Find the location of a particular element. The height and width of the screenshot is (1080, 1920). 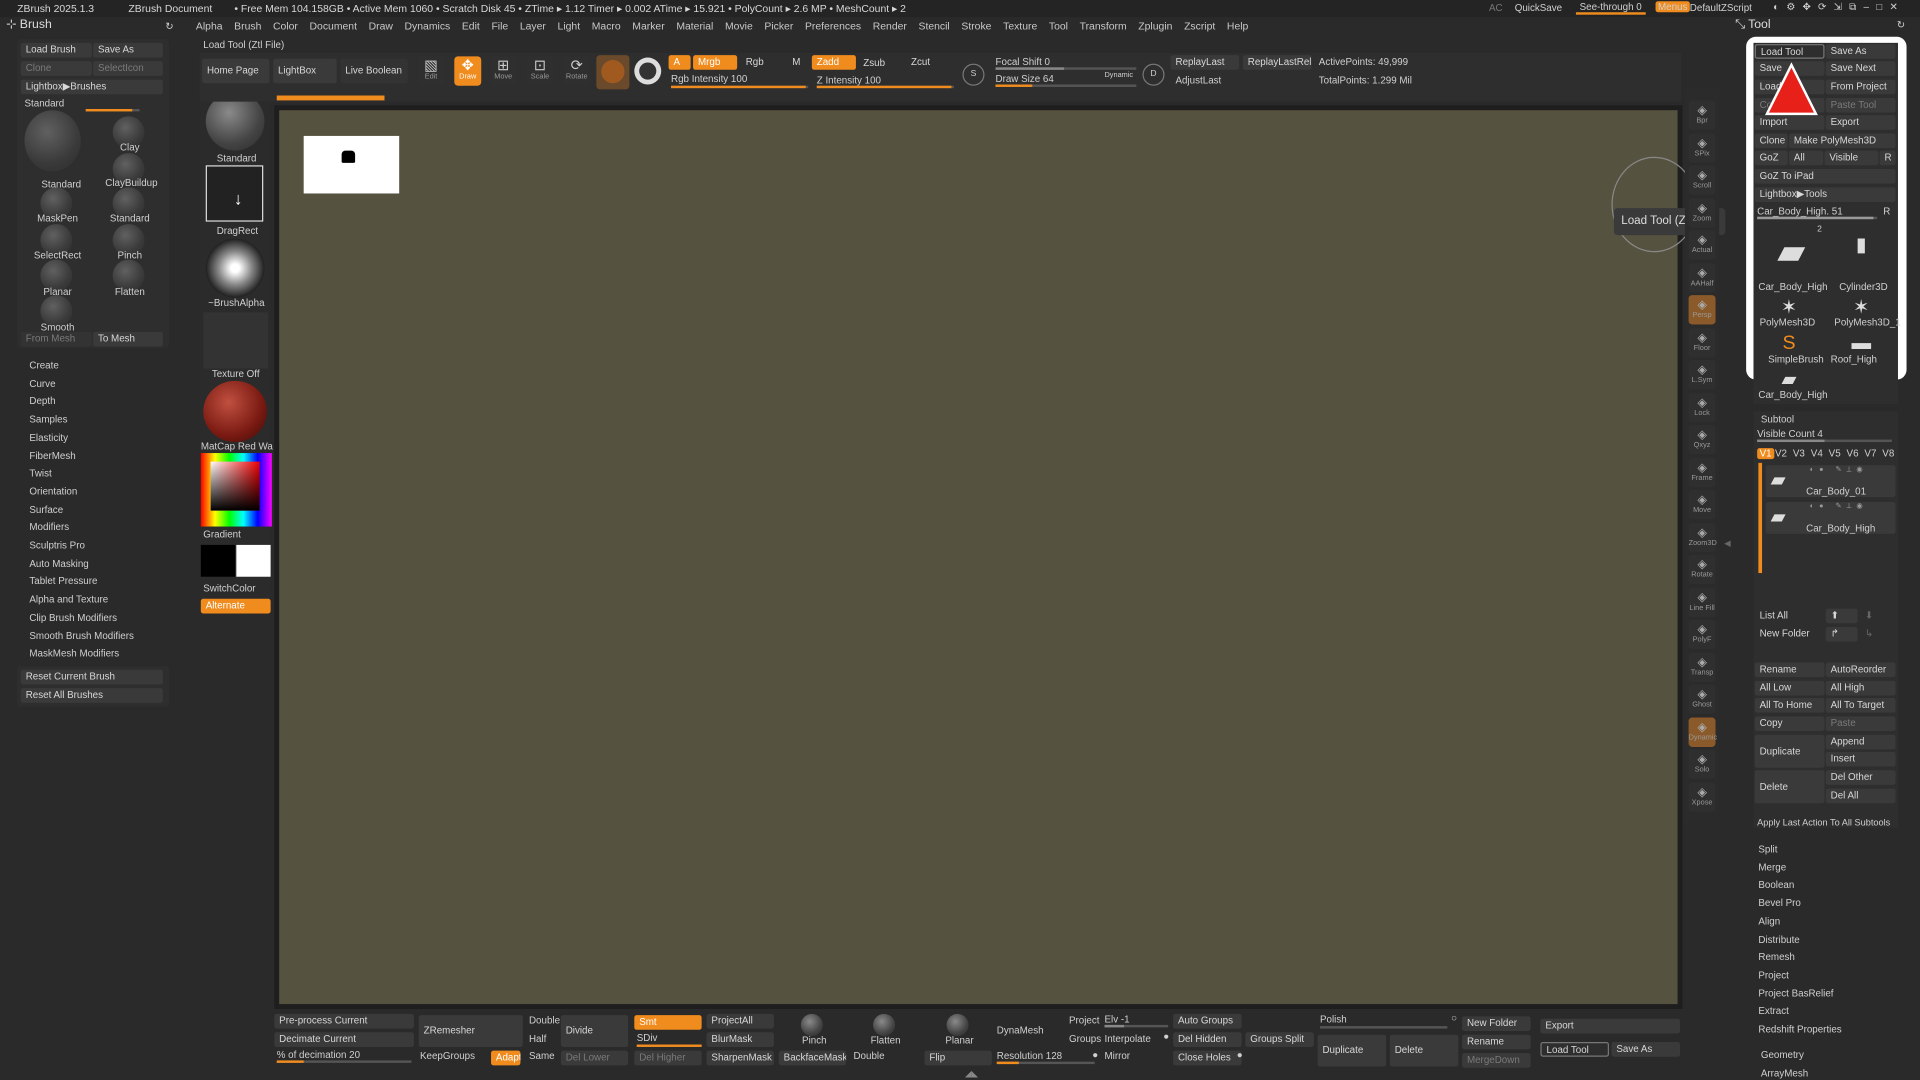

shelf-line-fill-button: ◈ Line Fill is located at coordinates (1702, 602).